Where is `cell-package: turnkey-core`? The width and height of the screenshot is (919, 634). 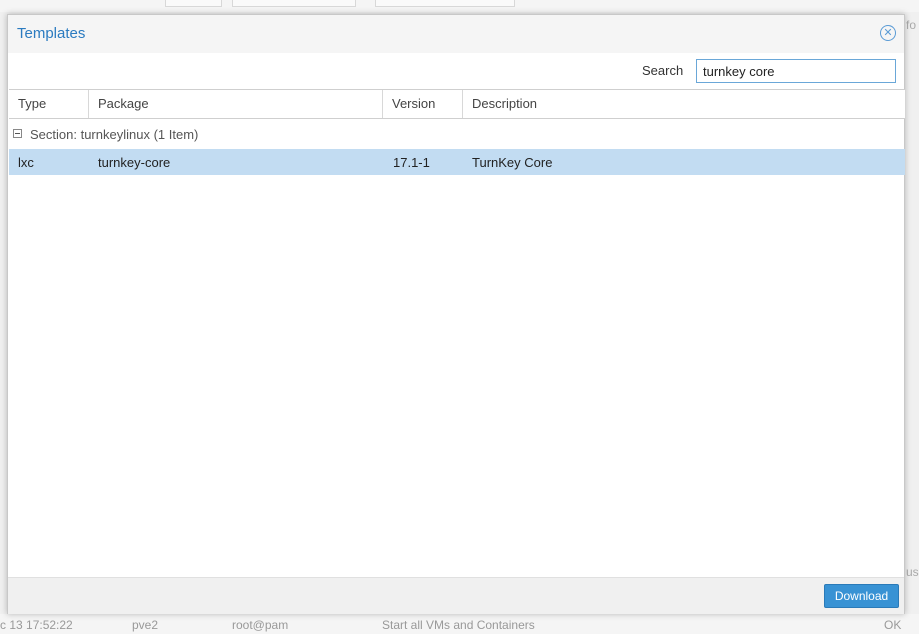 cell-package: turnkey-core is located at coordinates (134, 162).